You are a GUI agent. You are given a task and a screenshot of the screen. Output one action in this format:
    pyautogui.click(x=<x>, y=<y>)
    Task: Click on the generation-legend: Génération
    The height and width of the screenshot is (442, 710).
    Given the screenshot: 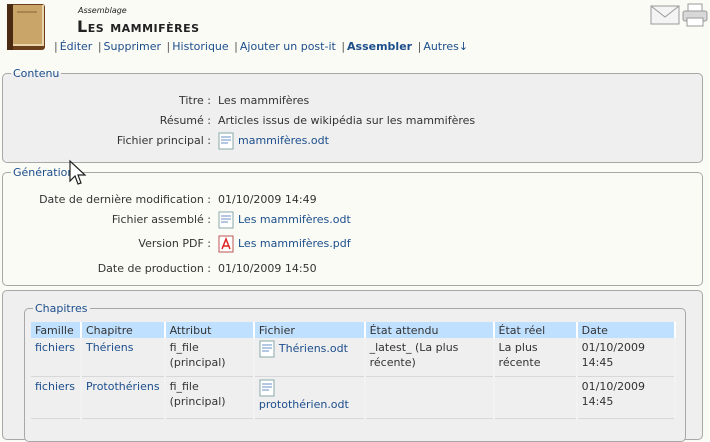 What is the action you would take?
    pyautogui.click(x=44, y=172)
    